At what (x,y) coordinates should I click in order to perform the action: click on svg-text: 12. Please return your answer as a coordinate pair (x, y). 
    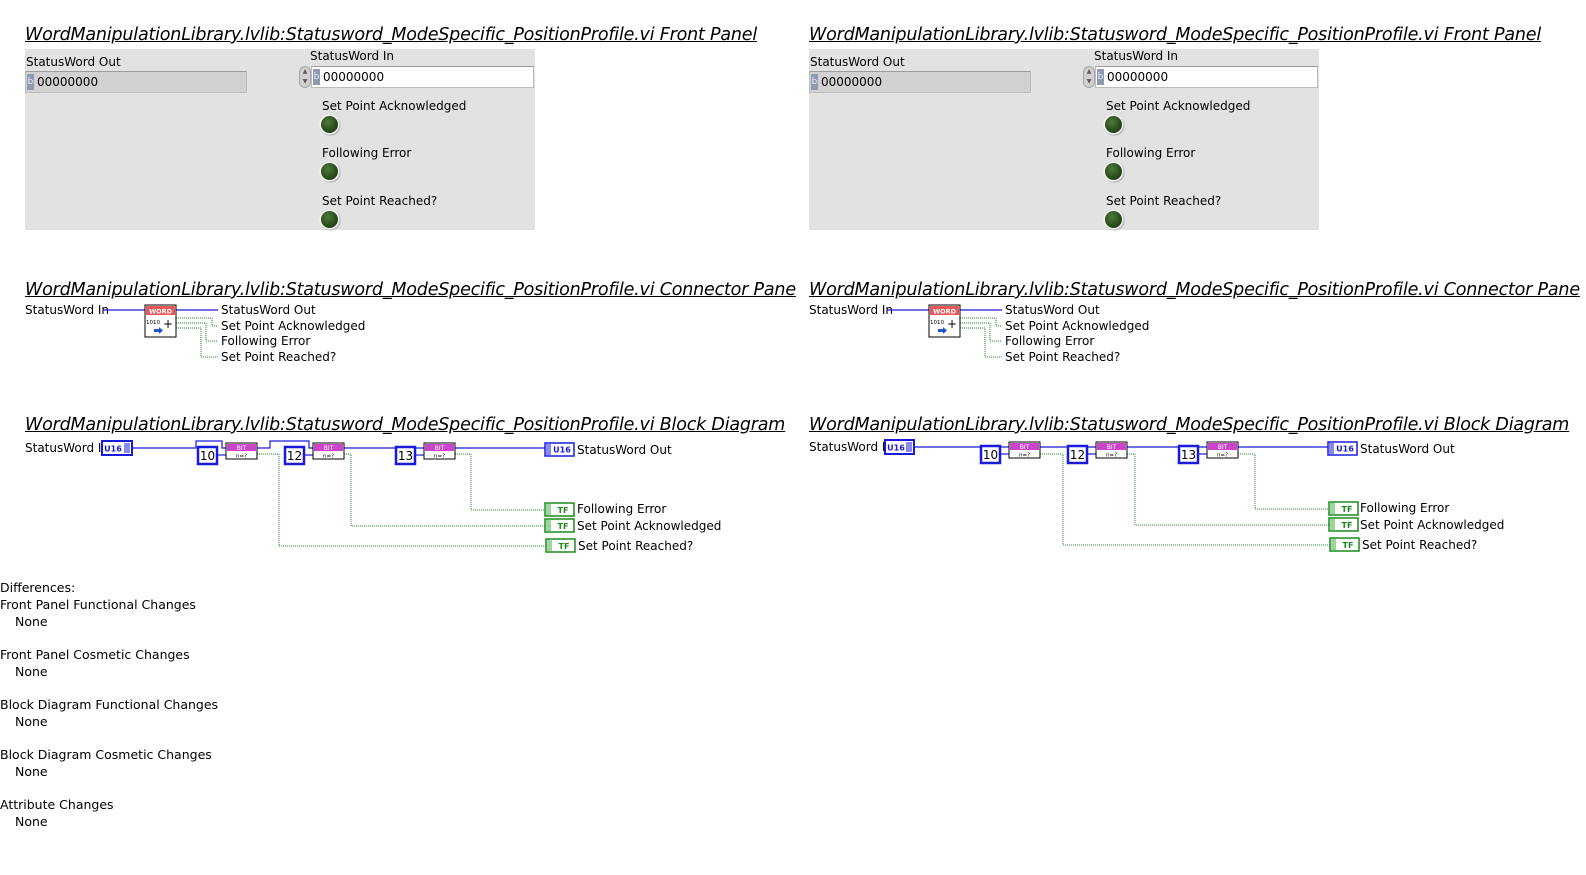
    Looking at the image, I should click on (294, 456).